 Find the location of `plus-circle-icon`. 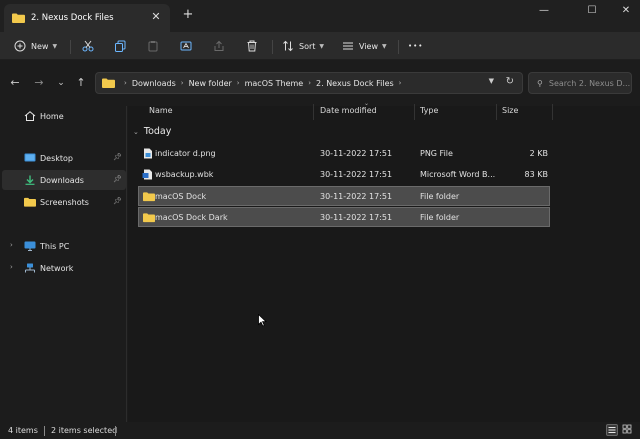

plus-circle-icon is located at coordinates (20, 46).